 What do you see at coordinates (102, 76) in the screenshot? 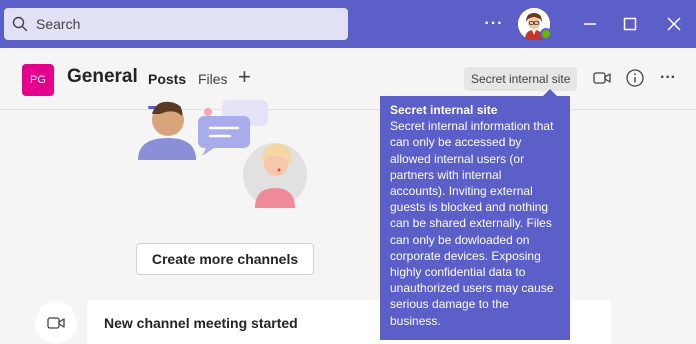
I see `channel-title: General` at bounding box center [102, 76].